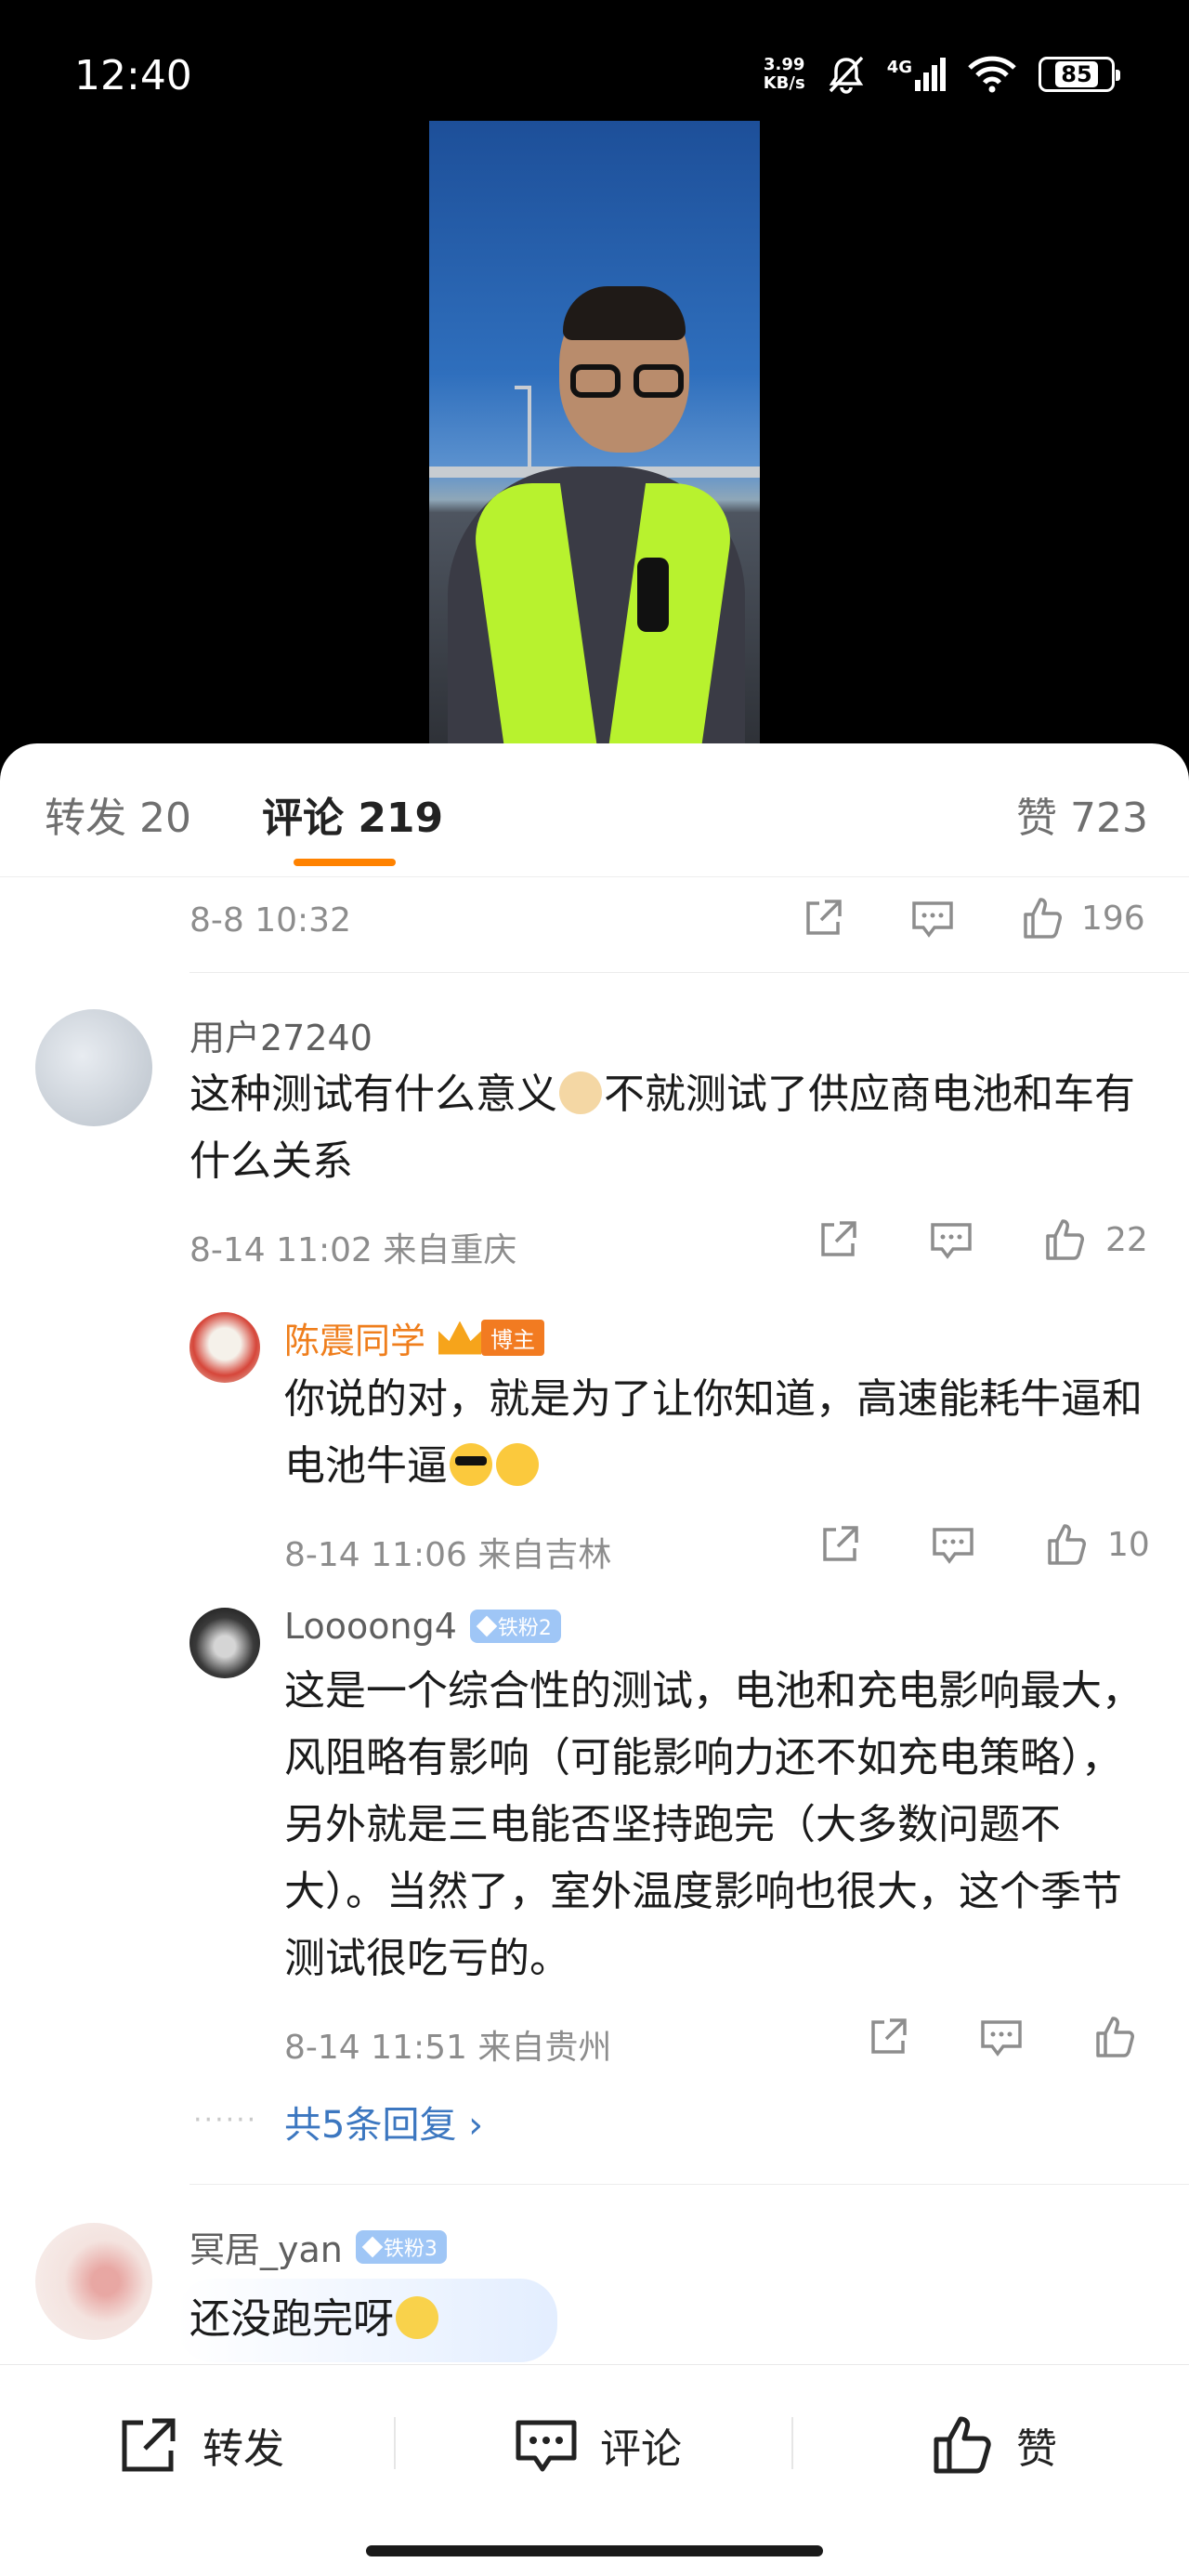 This screenshot has width=1189, height=2576. I want to click on comment-author: 冥居_yan 铁粉3, so click(318, 2246).